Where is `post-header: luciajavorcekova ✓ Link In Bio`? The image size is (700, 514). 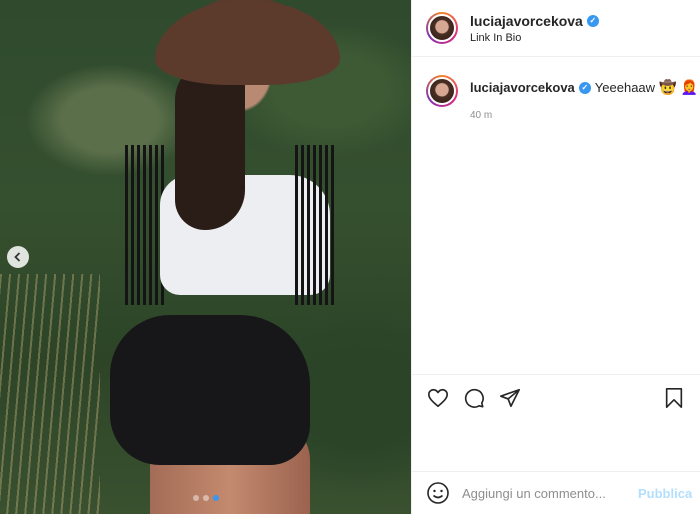
post-header: luciajavorcekova ✓ Link In Bio is located at coordinates (556, 28).